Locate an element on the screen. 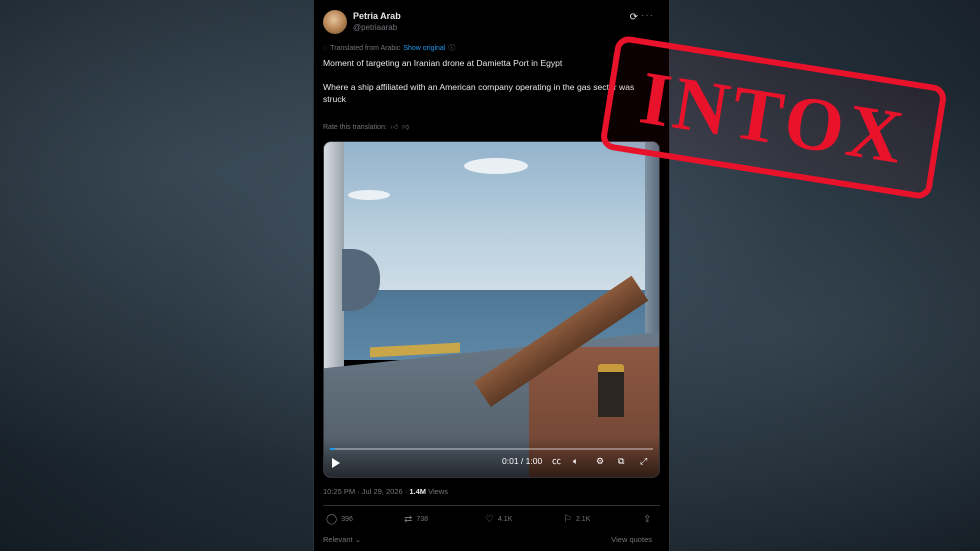  like-count: 4.1K is located at coordinates (505, 519).